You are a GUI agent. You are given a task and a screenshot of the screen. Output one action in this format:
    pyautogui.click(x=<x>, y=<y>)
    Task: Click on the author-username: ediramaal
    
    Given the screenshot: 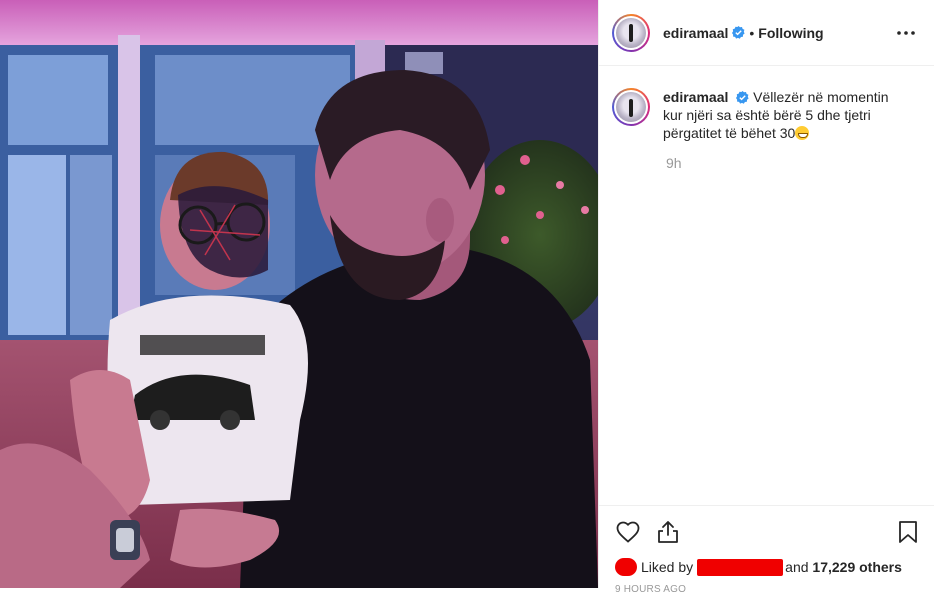 What is the action you would take?
    pyautogui.click(x=695, y=33)
    